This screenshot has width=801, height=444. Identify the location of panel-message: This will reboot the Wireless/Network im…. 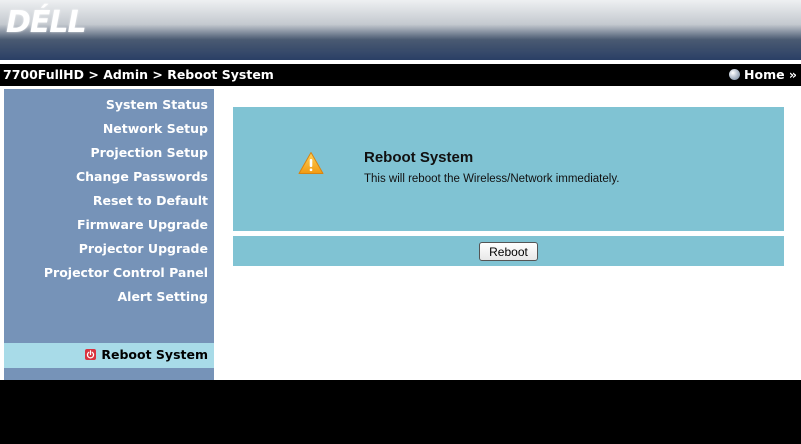
(492, 179).